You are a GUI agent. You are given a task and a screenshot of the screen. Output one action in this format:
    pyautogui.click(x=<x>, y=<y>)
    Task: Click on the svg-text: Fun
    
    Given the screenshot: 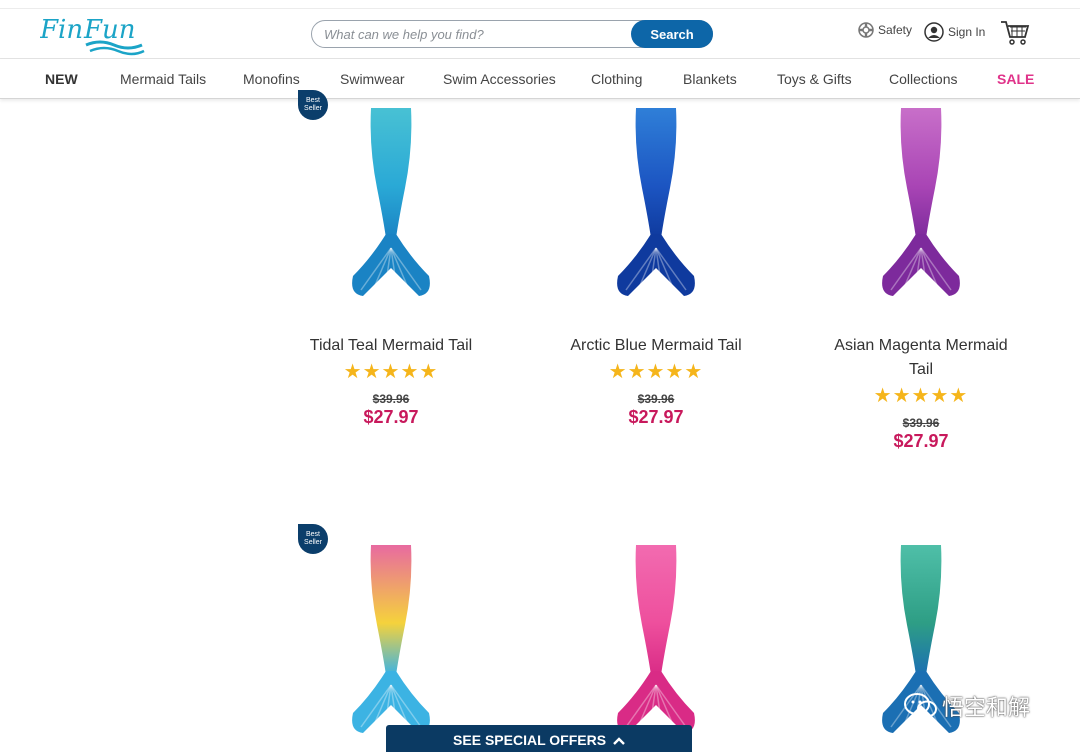 What is the action you would take?
    pyautogui.click(x=109, y=30)
    